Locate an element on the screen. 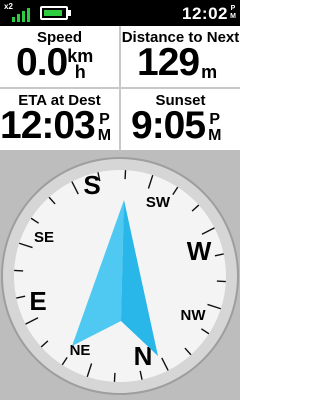  field-eta-value-group: 12:03 P M is located at coordinates (55, 126).